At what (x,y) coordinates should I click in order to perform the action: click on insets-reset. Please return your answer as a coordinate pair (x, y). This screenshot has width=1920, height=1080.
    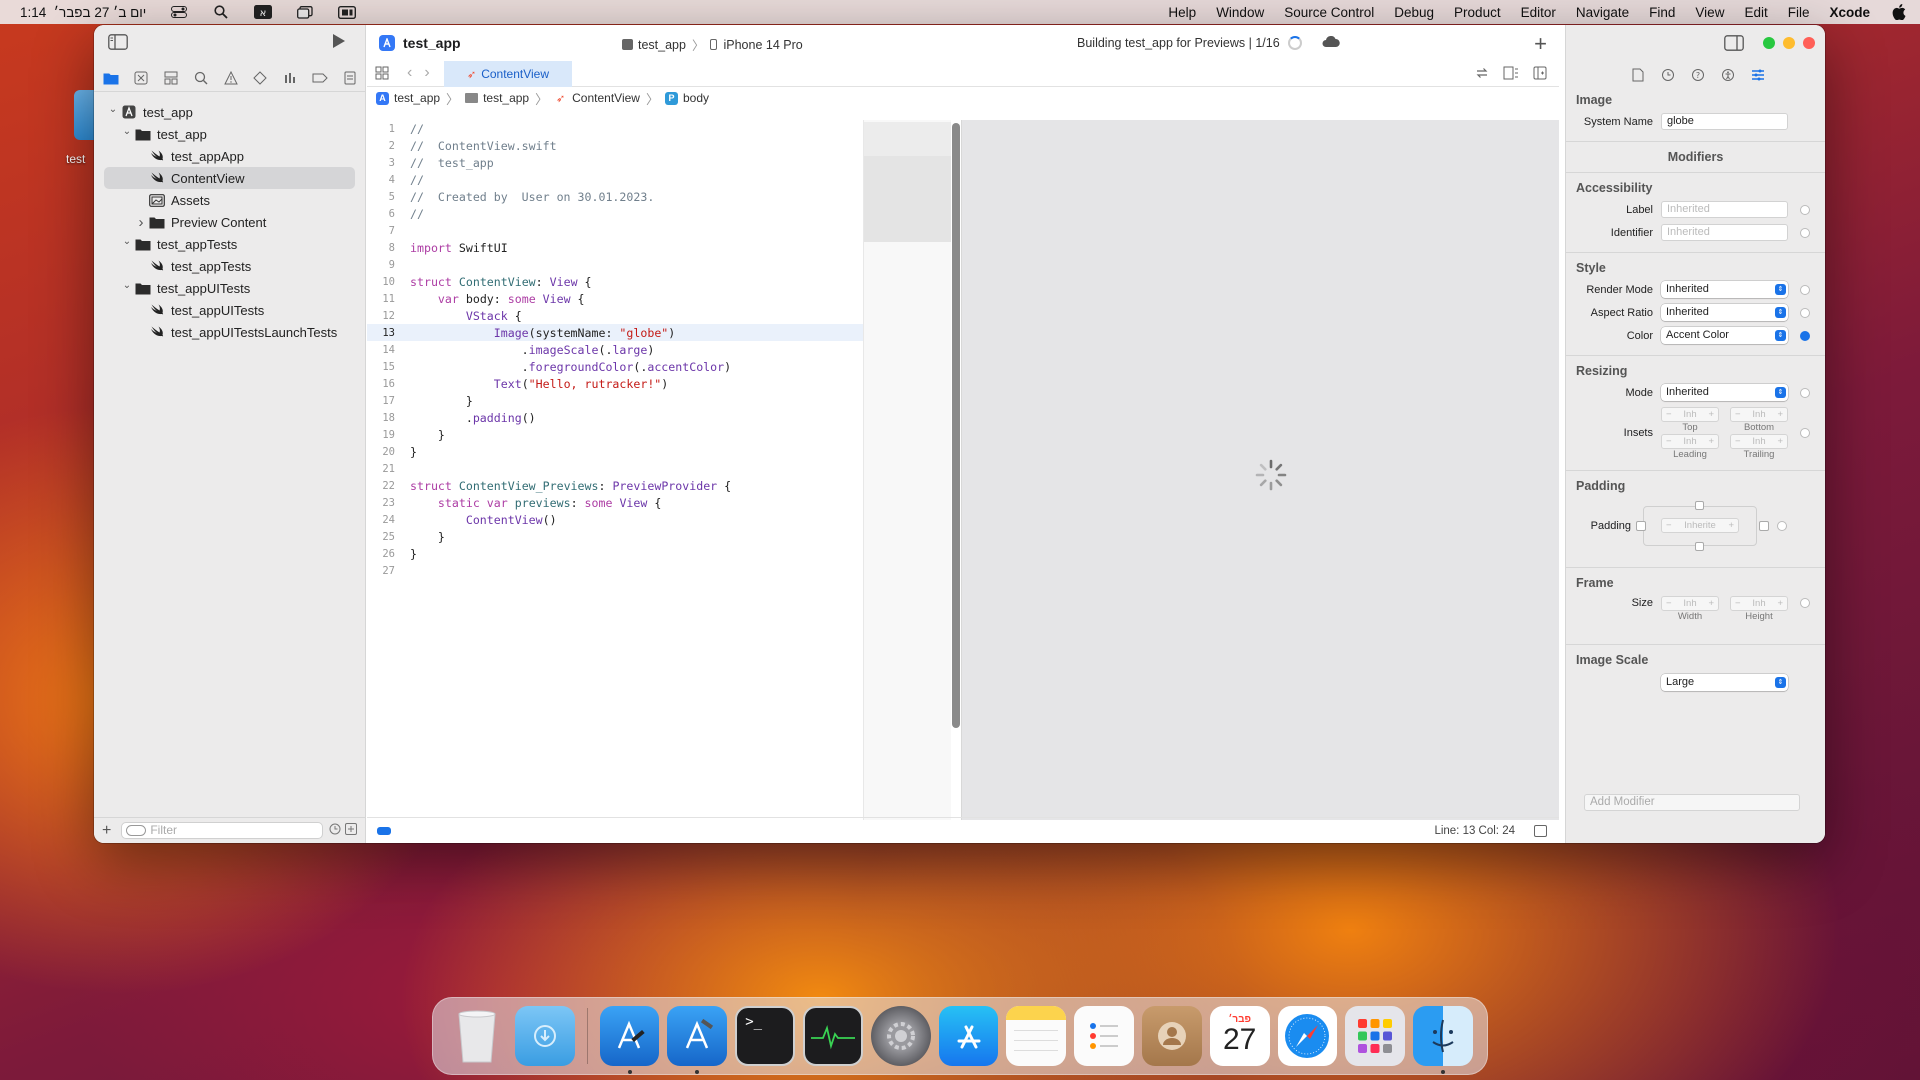
    Looking at the image, I should click on (1805, 433).